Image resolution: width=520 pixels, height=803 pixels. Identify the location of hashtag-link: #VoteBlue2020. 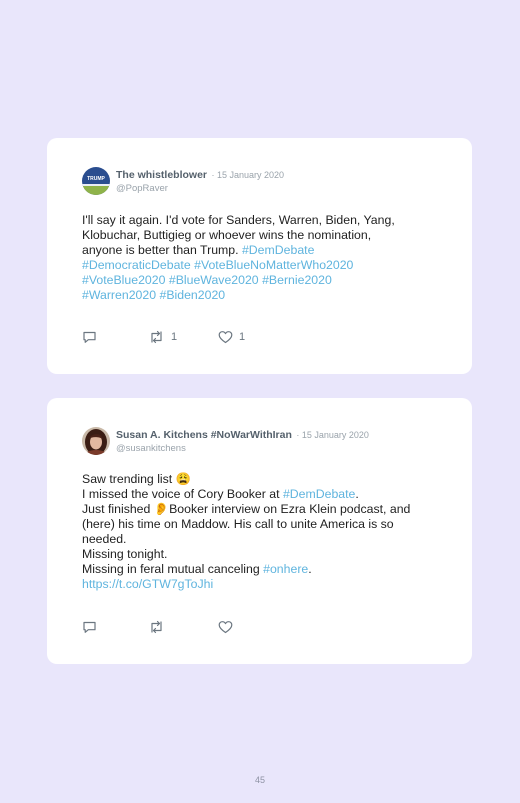
(123, 280).